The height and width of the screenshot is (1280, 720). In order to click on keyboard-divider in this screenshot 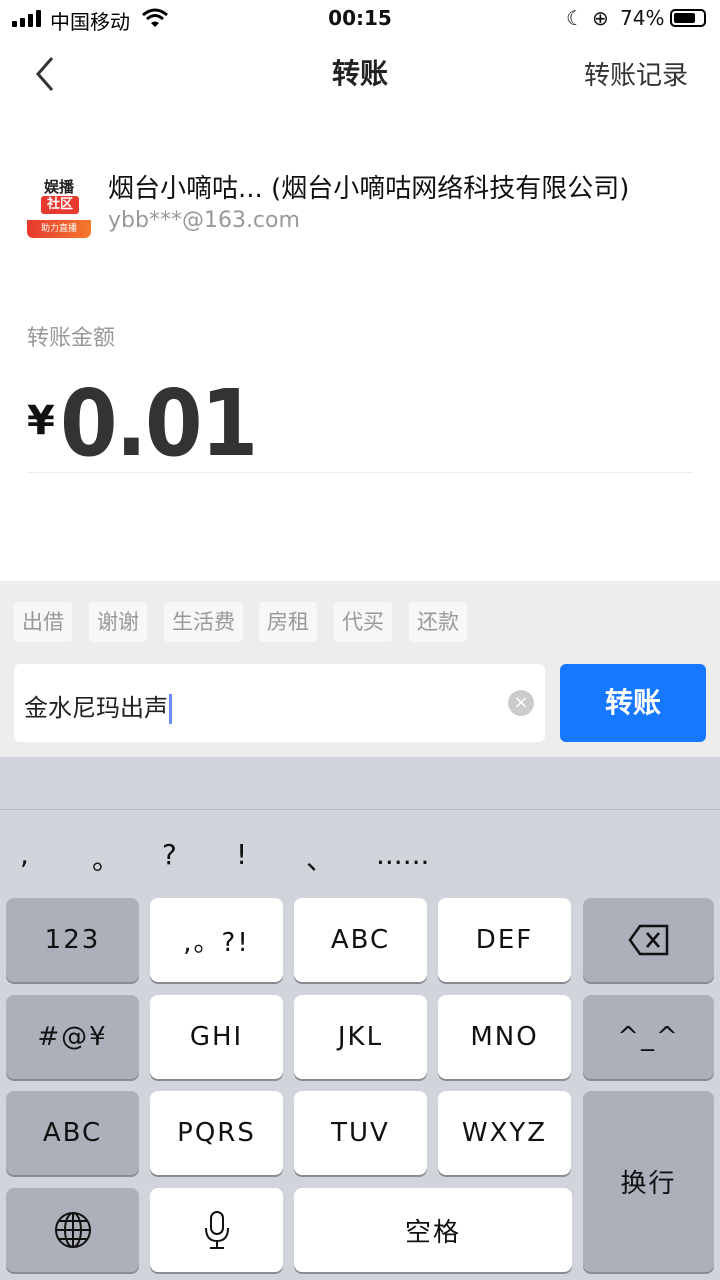, I will do `click(360, 809)`.